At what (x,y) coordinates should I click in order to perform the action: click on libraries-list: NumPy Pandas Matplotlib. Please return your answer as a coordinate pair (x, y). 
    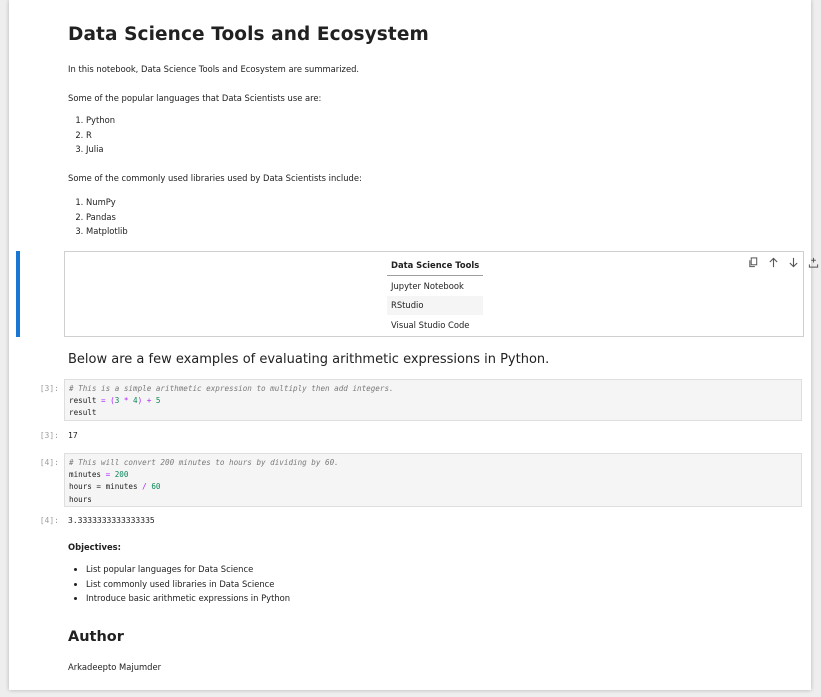
    Looking at the image, I should click on (98, 217).